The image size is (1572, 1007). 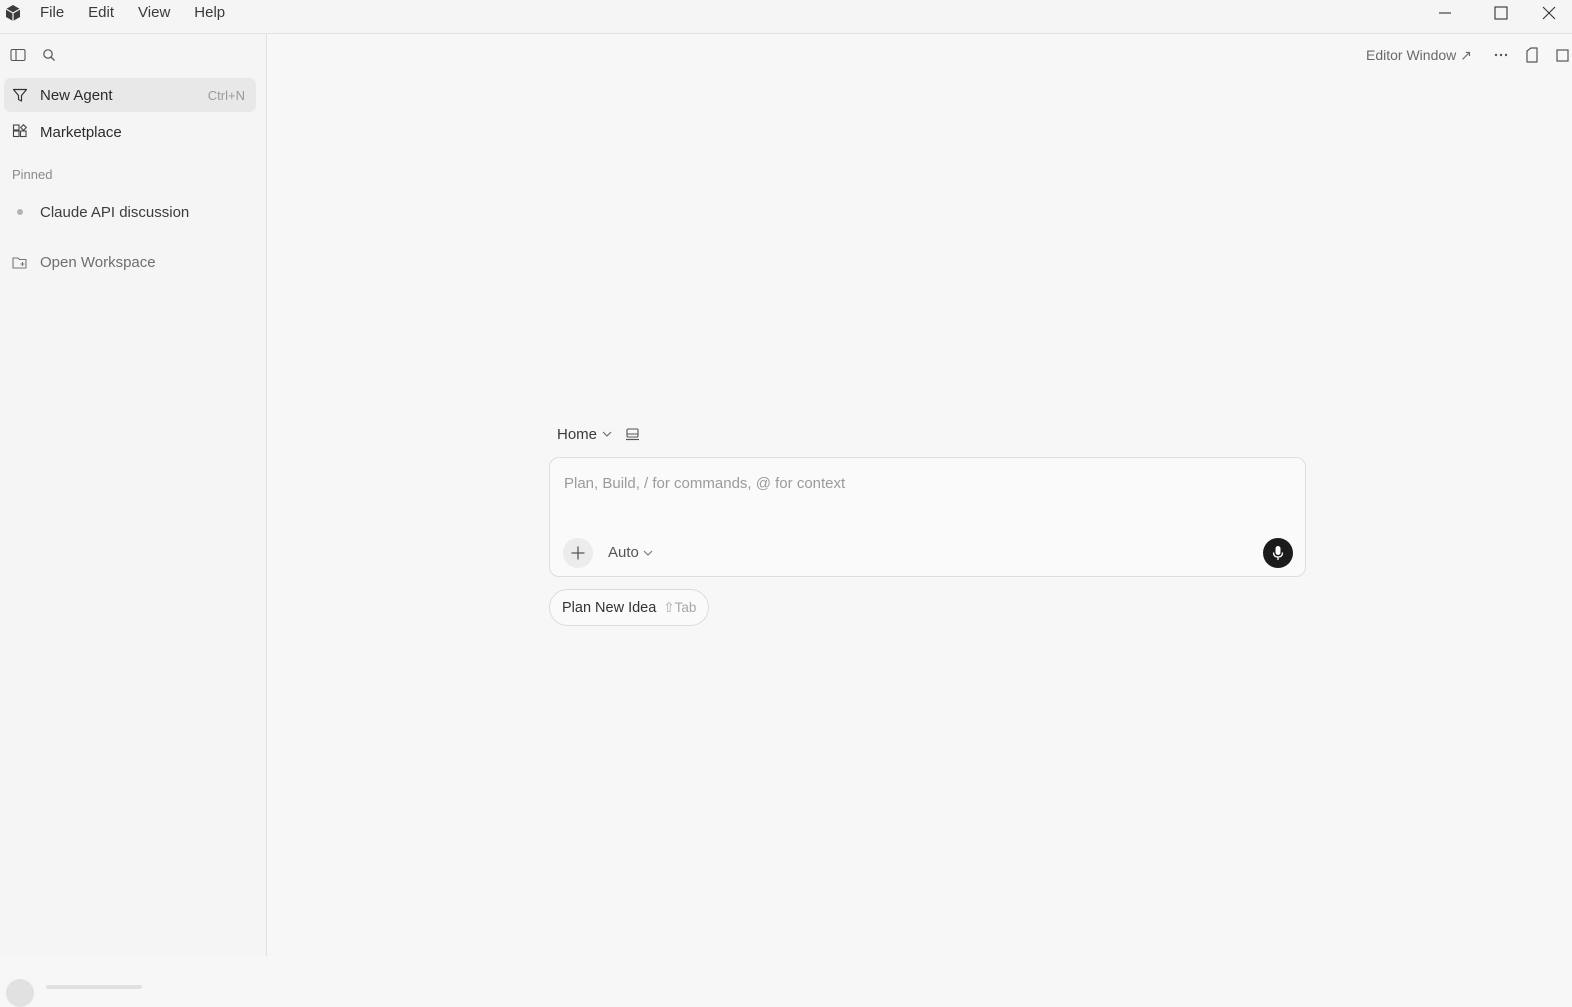 I want to click on sidebar-scrollbar, so click(x=94, y=987).